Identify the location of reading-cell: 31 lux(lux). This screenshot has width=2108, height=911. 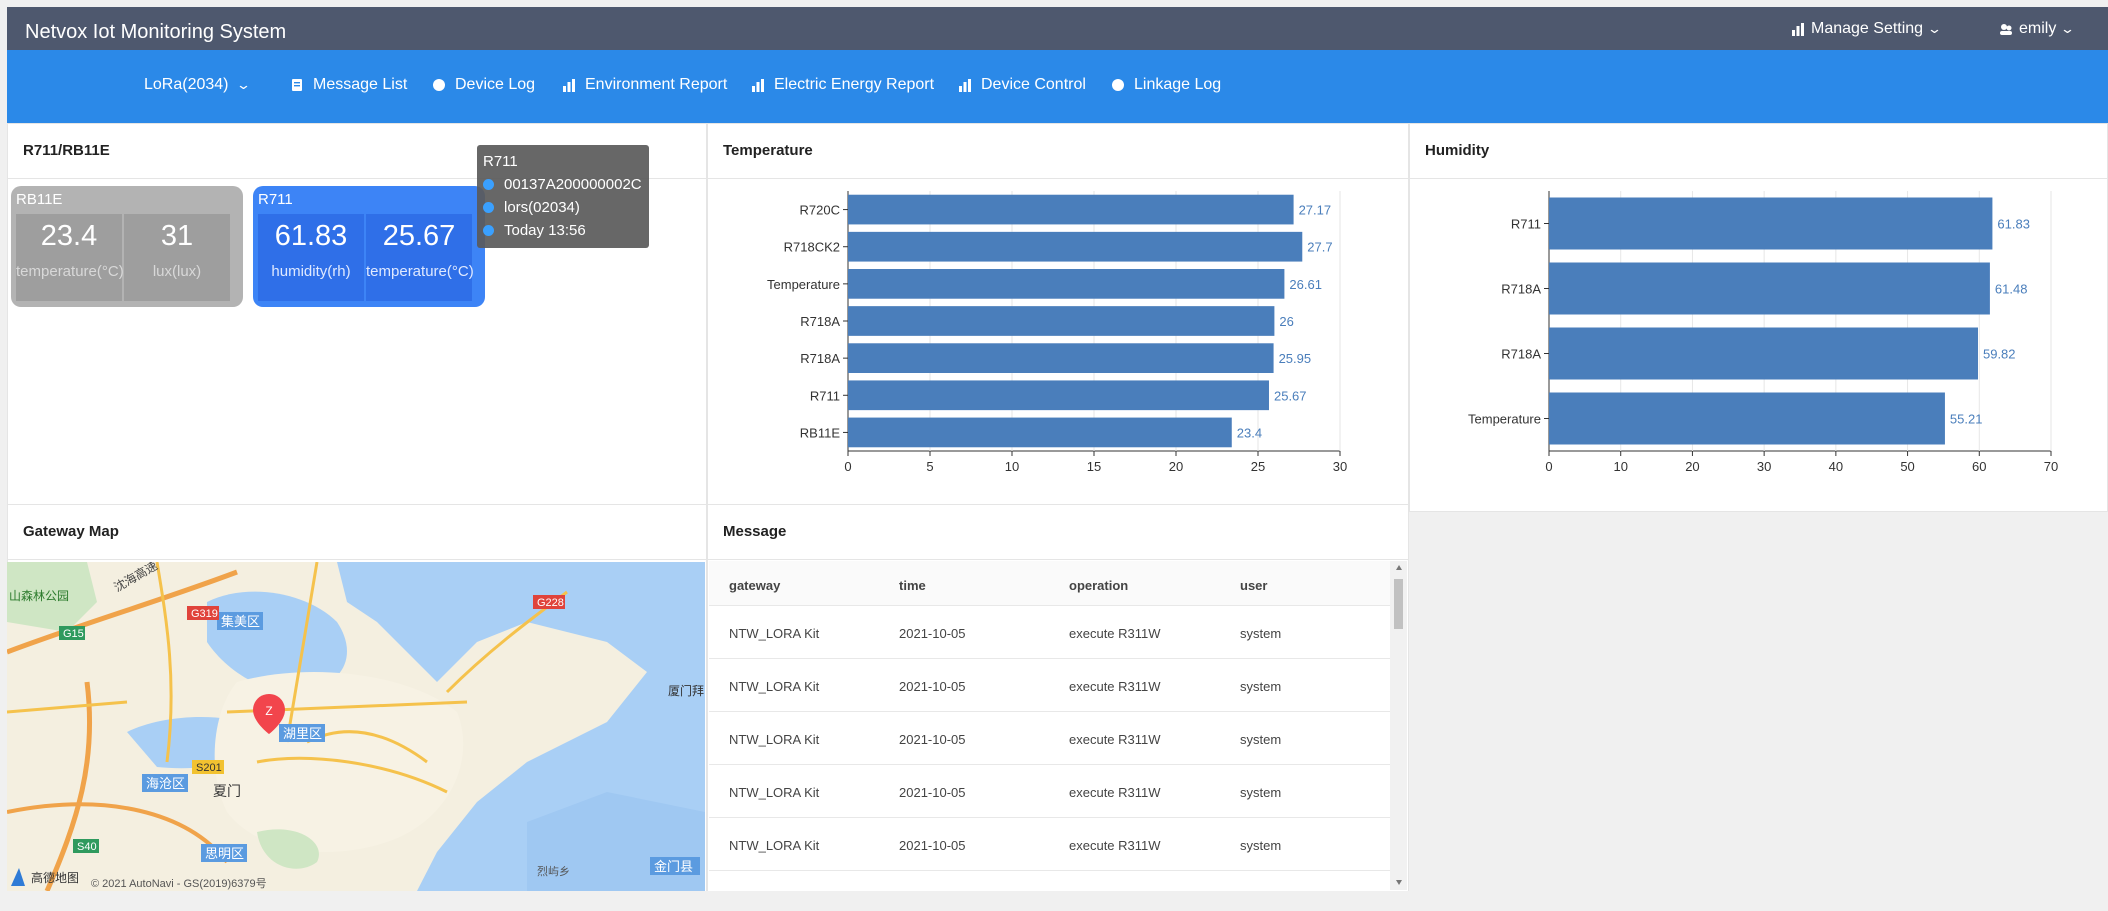
(177, 257).